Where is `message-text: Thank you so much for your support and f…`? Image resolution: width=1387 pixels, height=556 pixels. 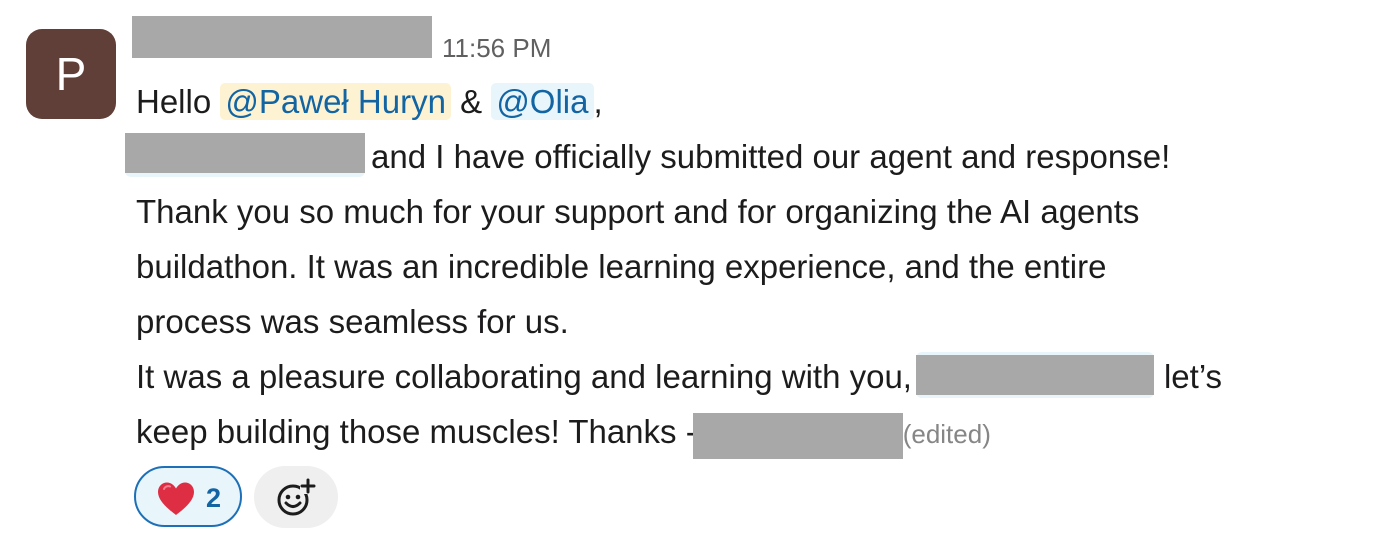 message-text: Thank you so much for your support and f… is located at coordinates (638, 211).